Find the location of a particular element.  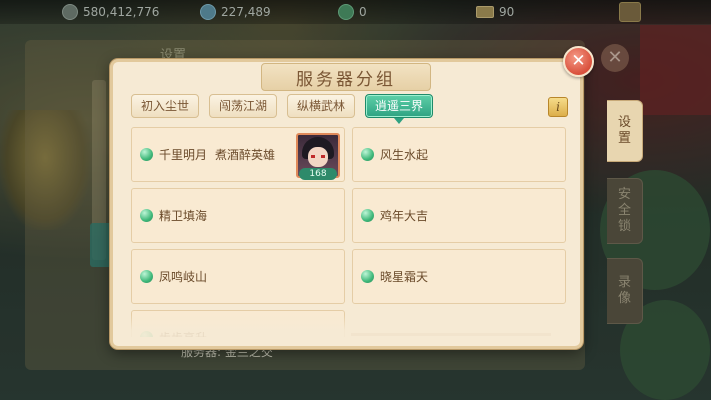

side-tab-label: 录像 is located at coordinates (624, 290).